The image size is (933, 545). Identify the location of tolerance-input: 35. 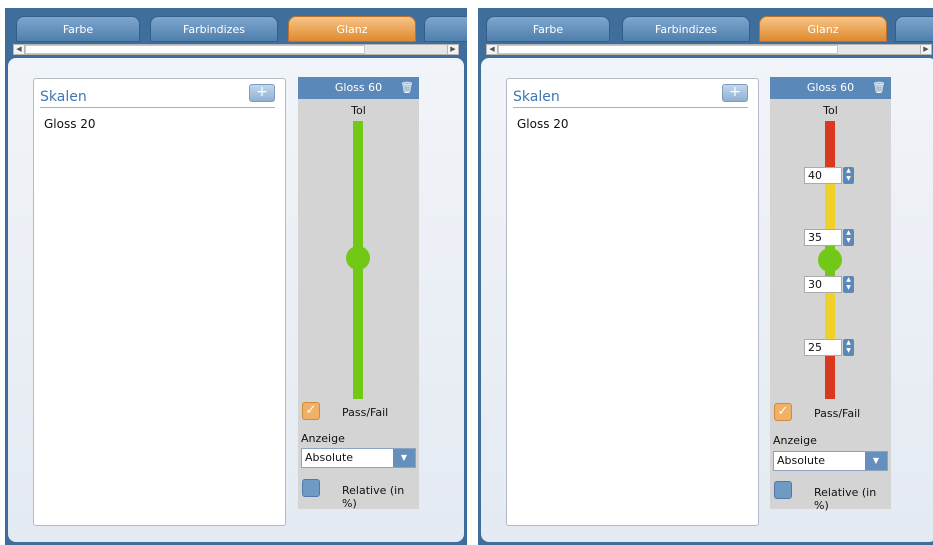
(823, 237).